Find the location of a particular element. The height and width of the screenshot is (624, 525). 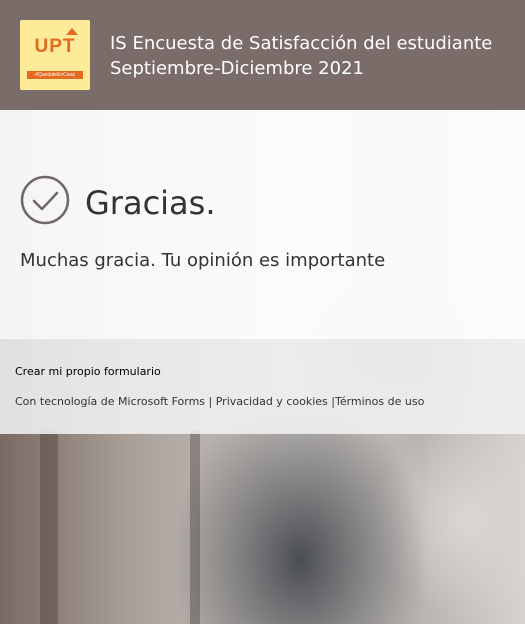

create-form-link: Crear mi propio formulario is located at coordinates (88, 371).